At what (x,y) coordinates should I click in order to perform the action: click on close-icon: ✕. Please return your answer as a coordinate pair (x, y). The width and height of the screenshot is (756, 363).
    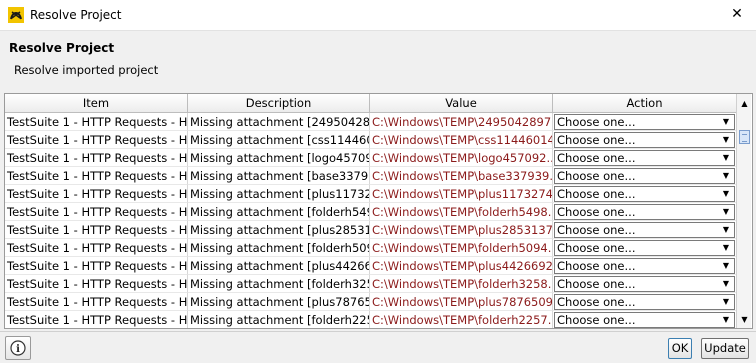
    Looking at the image, I should click on (737, 14).